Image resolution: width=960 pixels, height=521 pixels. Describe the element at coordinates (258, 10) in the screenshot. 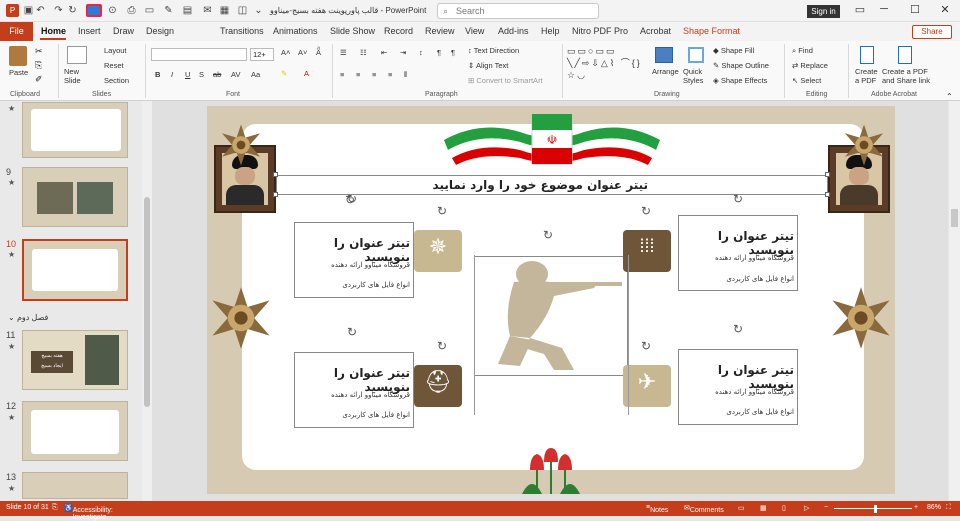

I see `more-icon: ⌄` at that location.